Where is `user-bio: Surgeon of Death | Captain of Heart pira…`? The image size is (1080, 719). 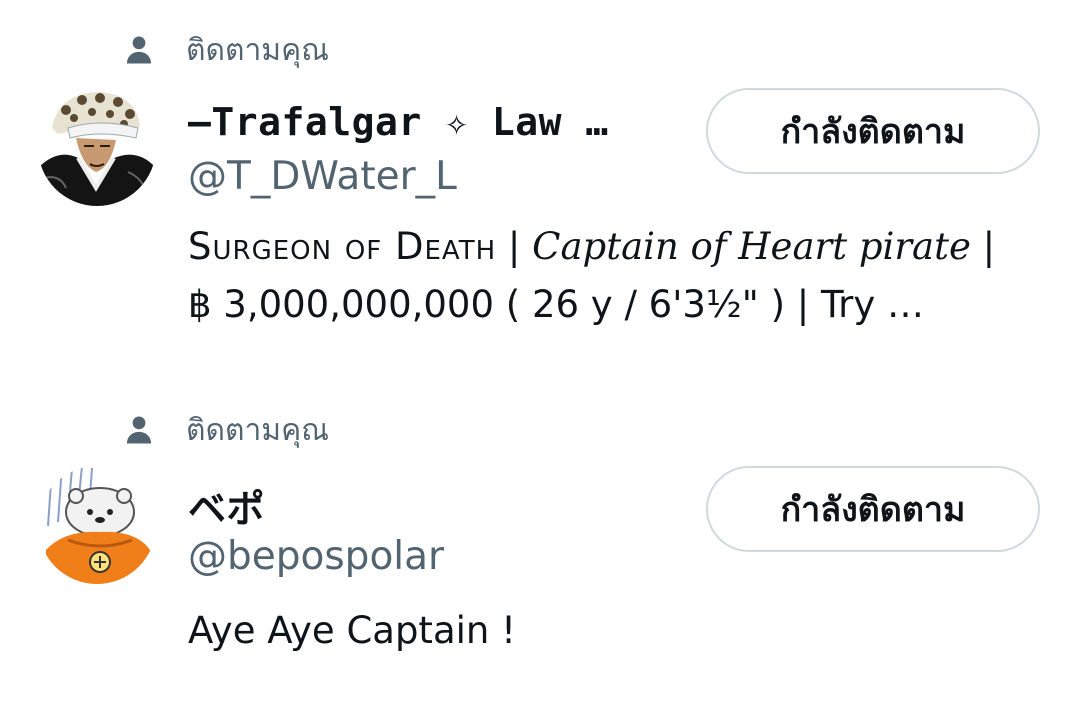
user-bio: Surgeon of Death | Captain of Heart pira… is located at coordinates (623, 276).